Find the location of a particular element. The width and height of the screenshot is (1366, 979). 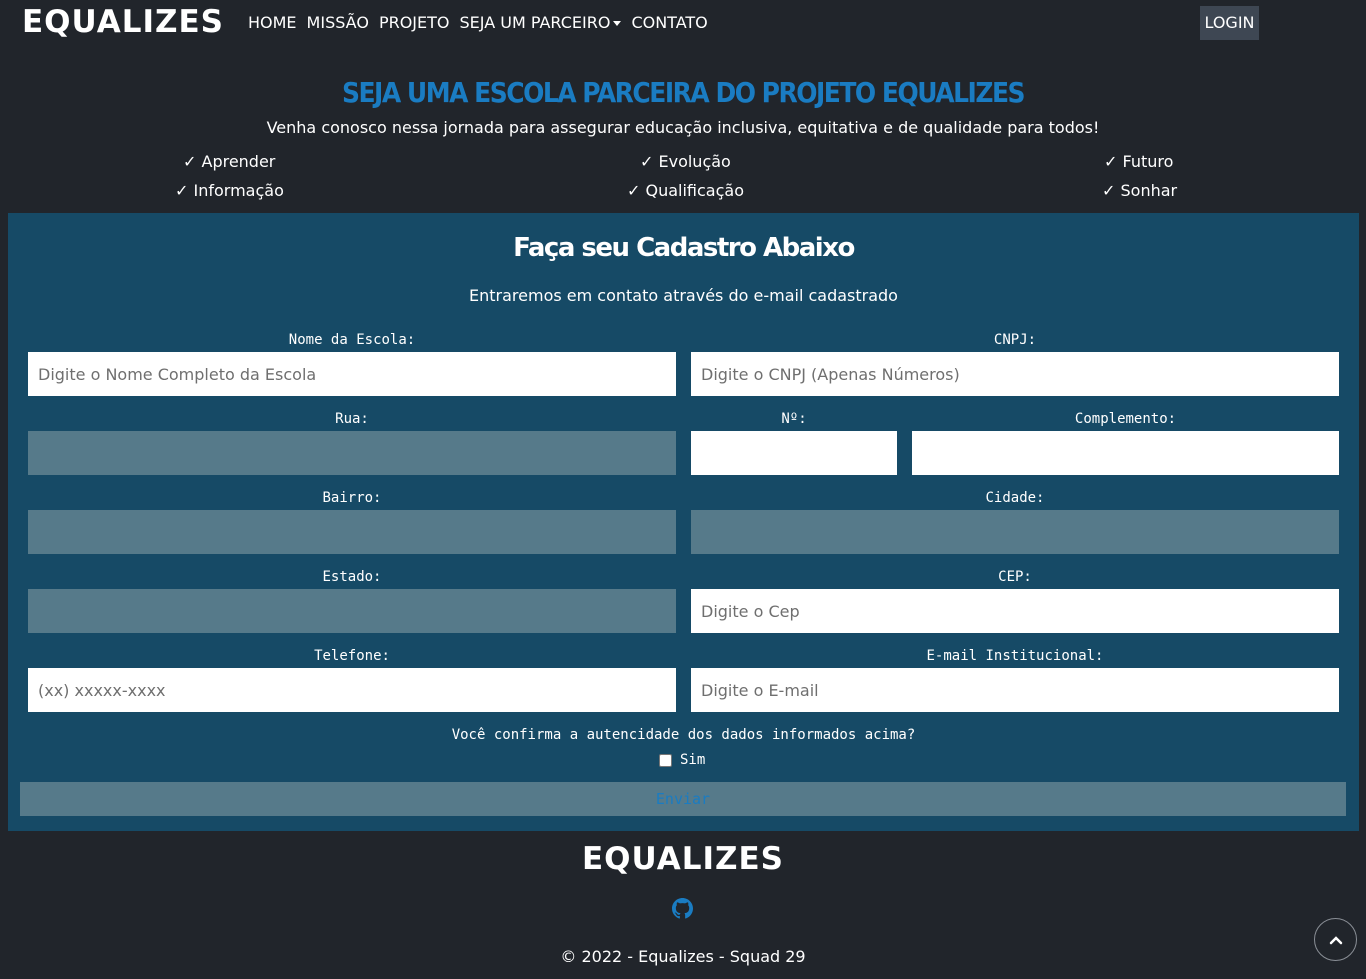

nav-projeto: PROJETO is located at coordinates (414, 23).